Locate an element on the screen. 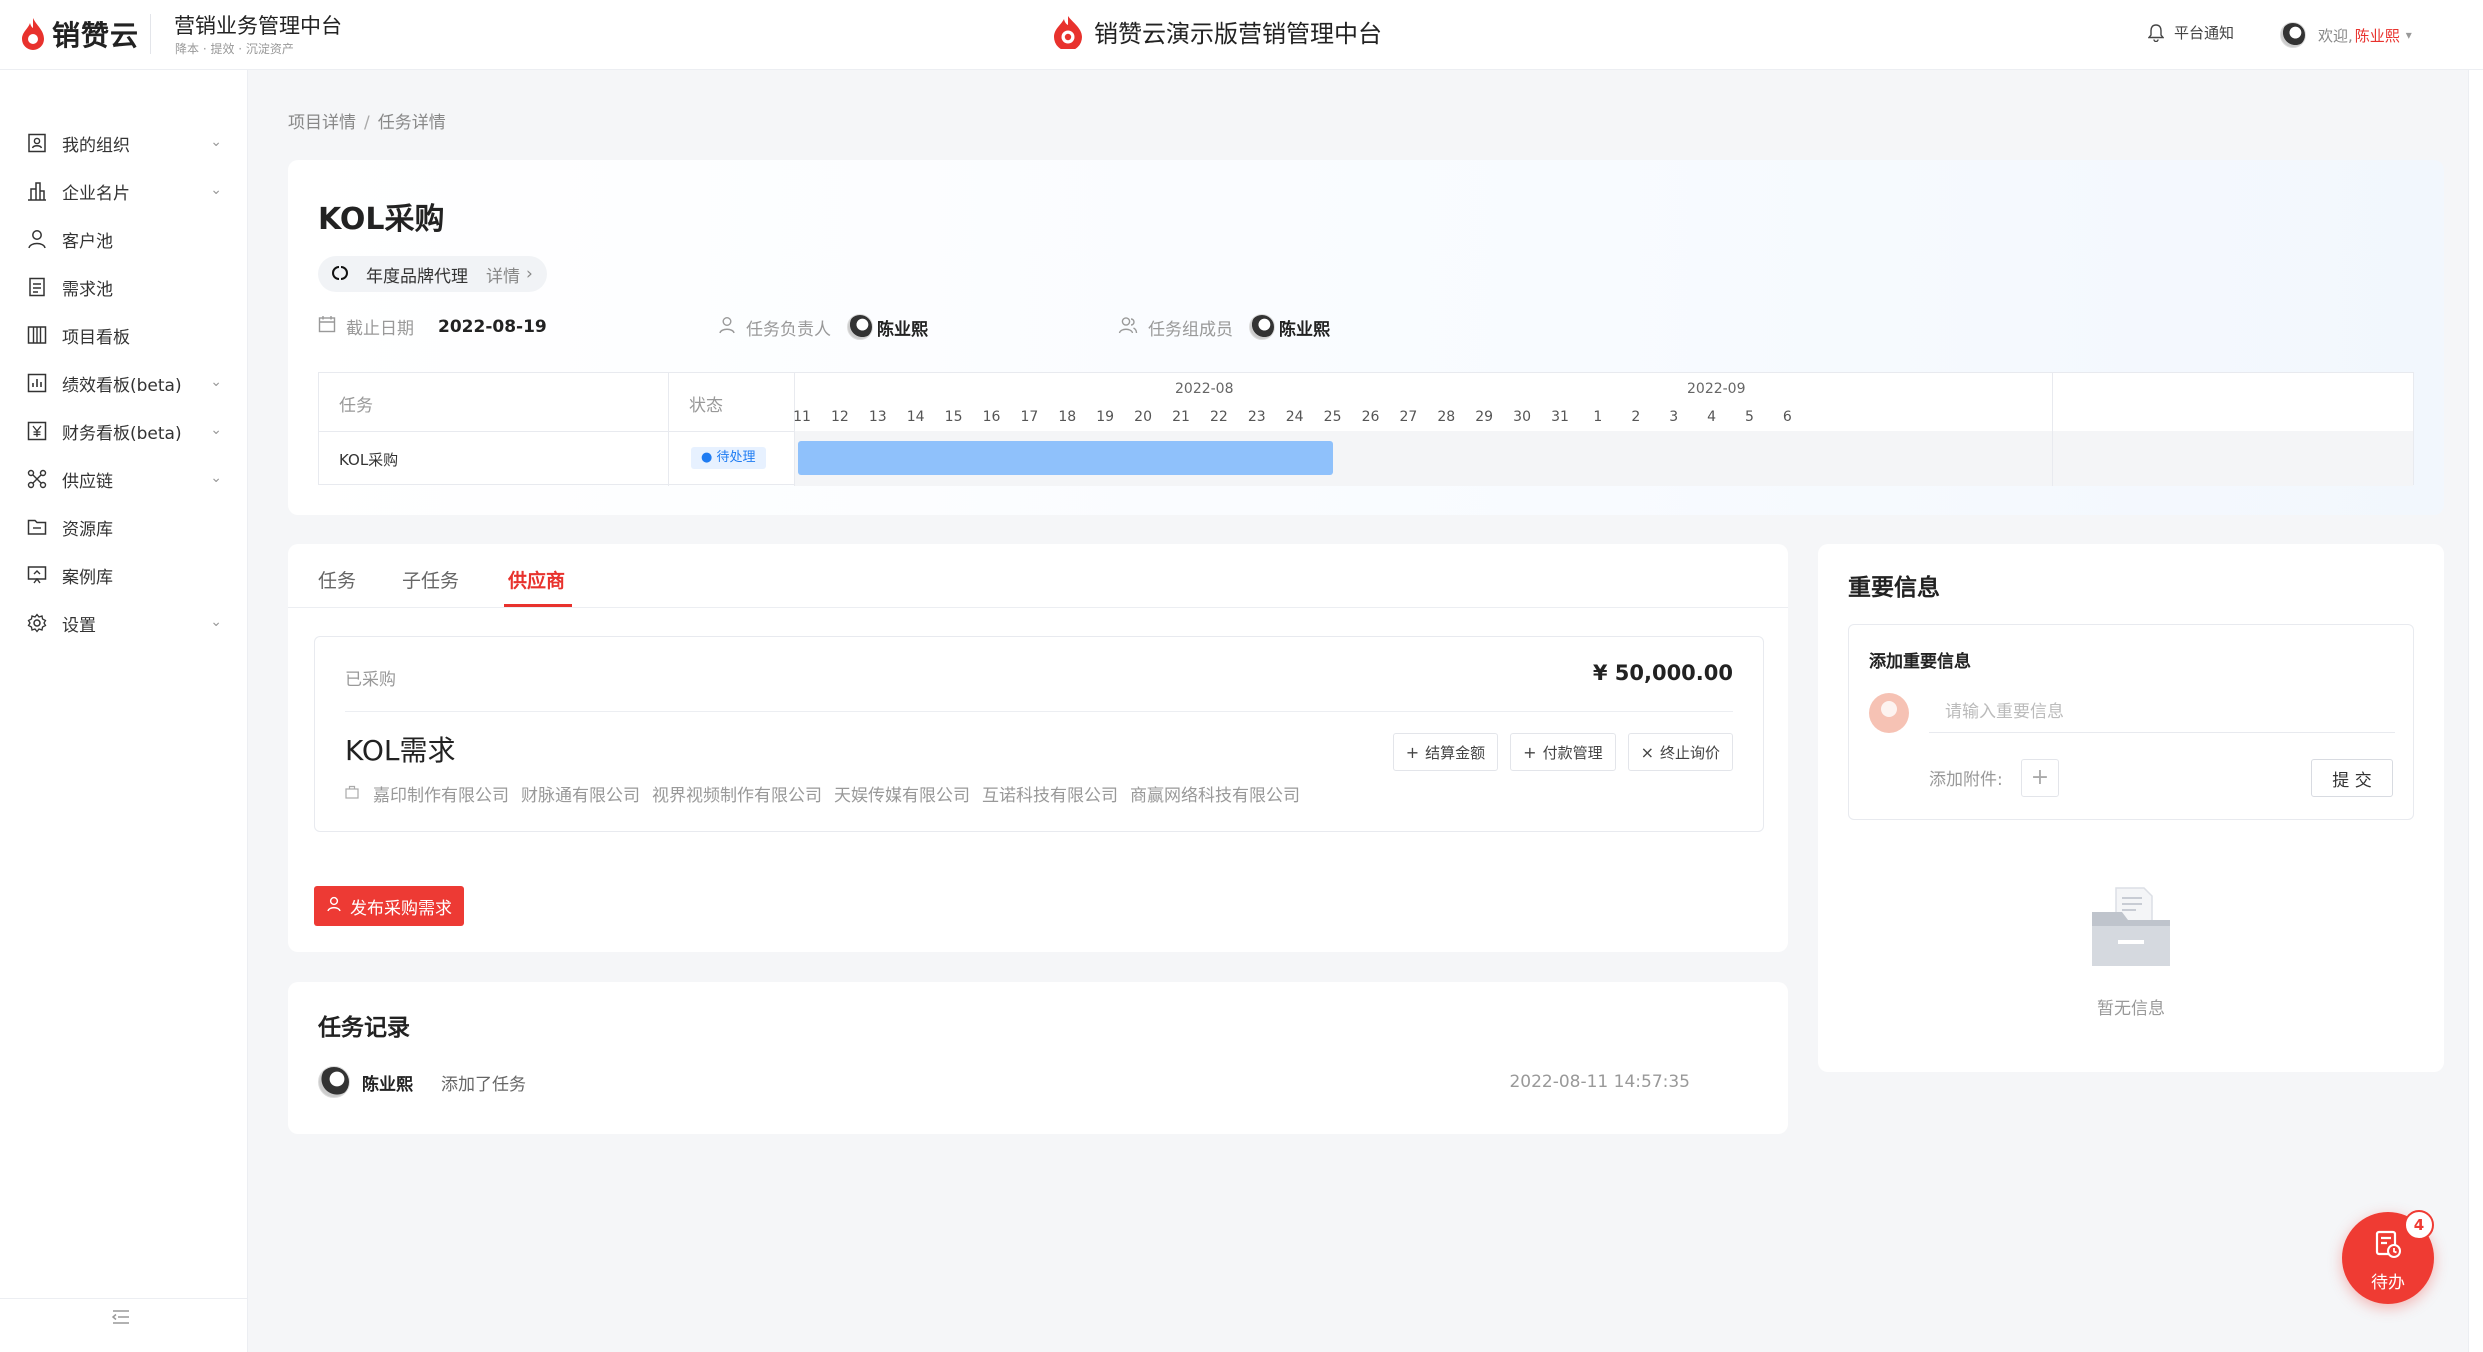 The height and width of the screenshot is (1352, 2483). day-label: 29 is located at coordinates (1484, 417).